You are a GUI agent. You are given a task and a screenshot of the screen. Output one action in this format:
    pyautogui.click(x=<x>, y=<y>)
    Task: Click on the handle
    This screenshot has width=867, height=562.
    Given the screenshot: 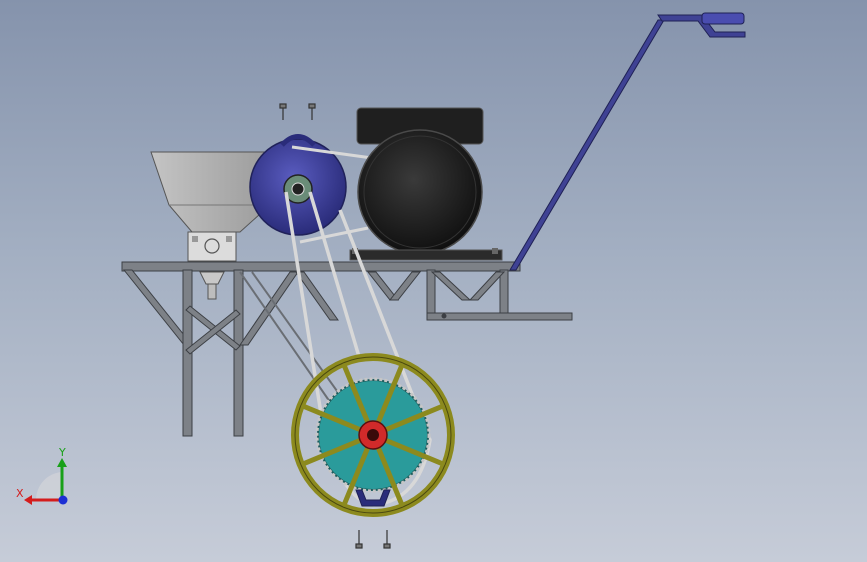 What is the action you would take?
    pyautogui.click(x=627, y=141)
    